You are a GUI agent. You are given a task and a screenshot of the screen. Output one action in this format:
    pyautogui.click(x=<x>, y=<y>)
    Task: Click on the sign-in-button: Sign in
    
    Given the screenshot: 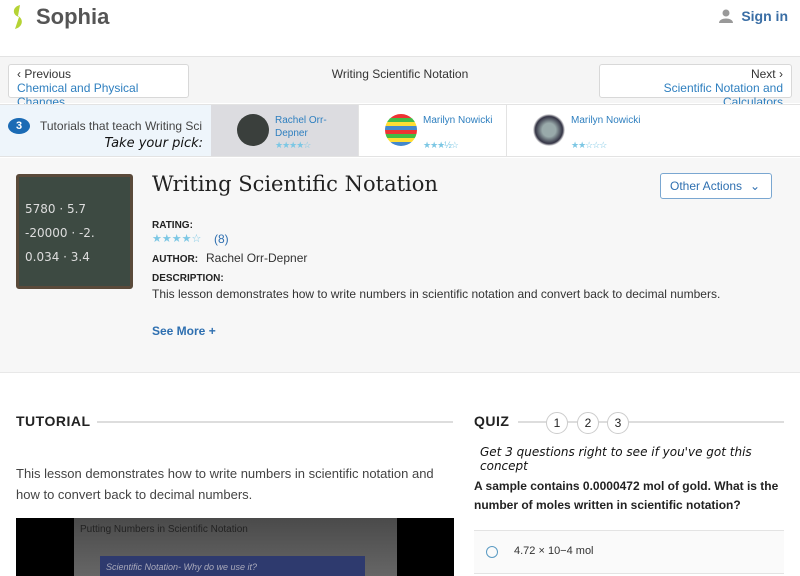 What is the action you would take?
    pyautogui.click(x=753, y=16)
    